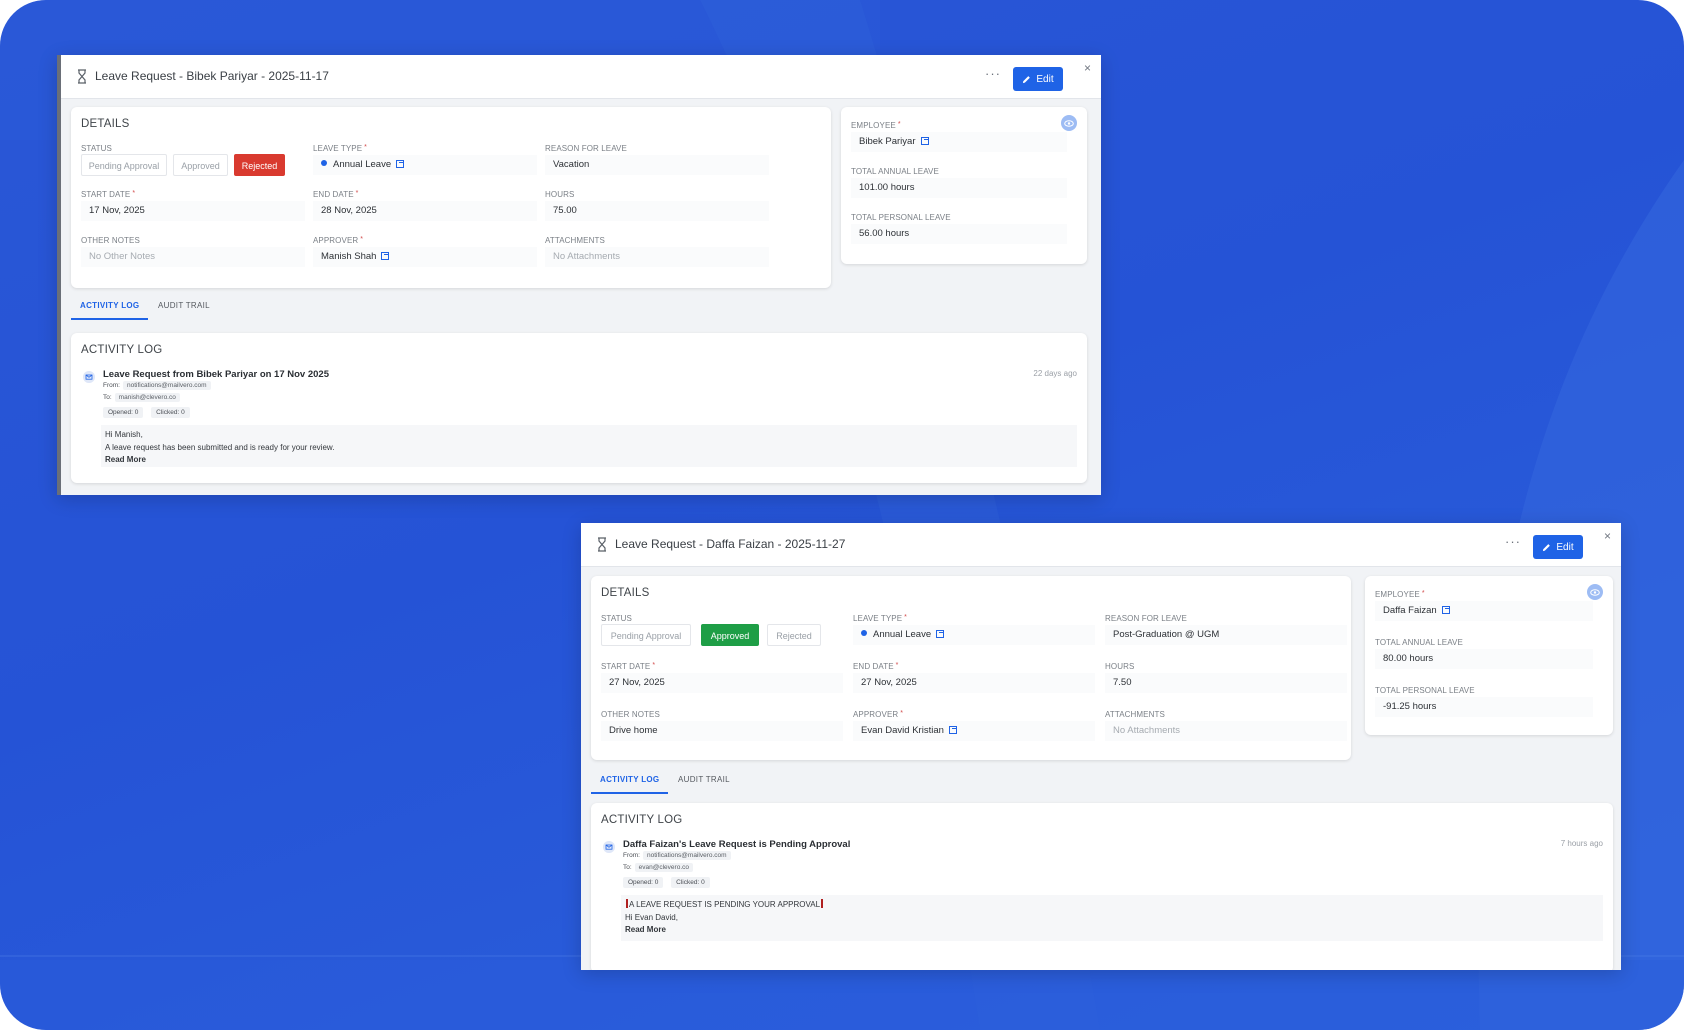 The height and width of the screenshot is (1030, 1684). I want to click on approver-field: Manish Shah, so click(425, 257).